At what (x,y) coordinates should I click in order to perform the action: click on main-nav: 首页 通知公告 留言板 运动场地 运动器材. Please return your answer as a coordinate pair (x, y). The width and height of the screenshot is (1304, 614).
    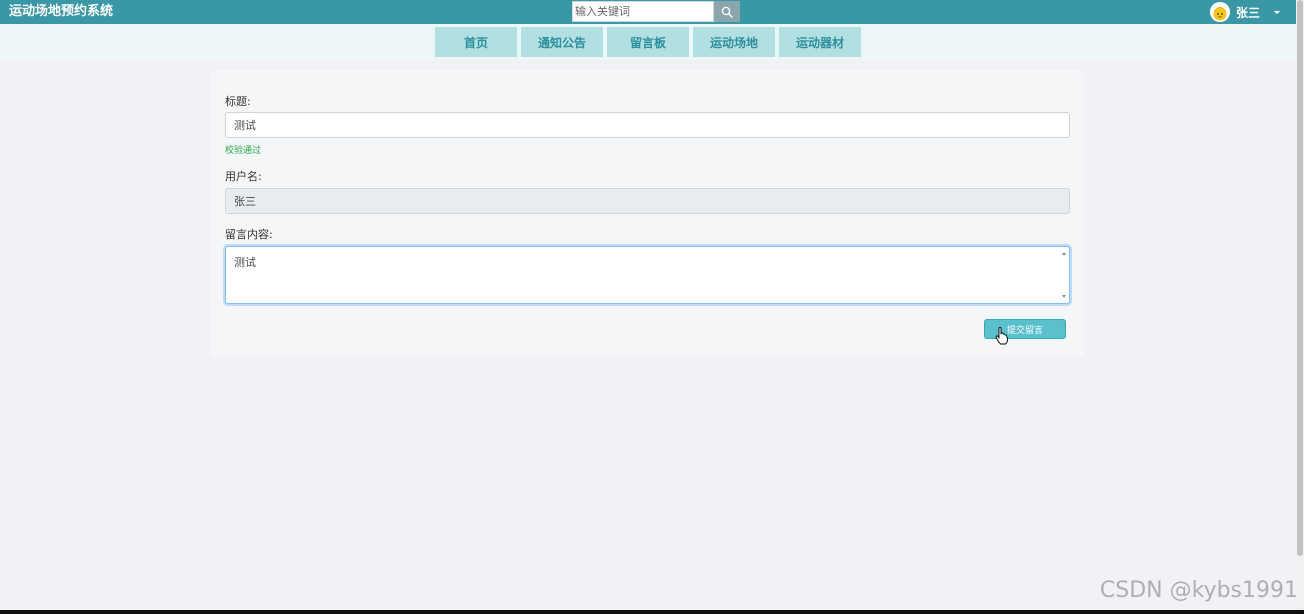
    Looking at the image, I should click on (648, 42).